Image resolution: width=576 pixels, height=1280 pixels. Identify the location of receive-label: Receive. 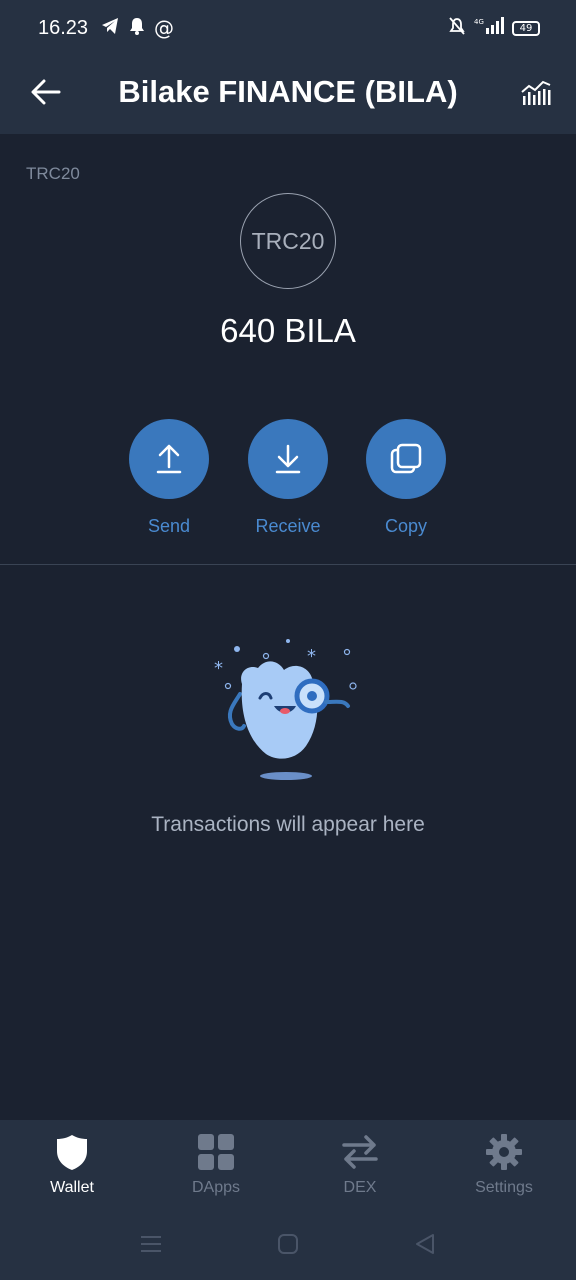
(288, 526).